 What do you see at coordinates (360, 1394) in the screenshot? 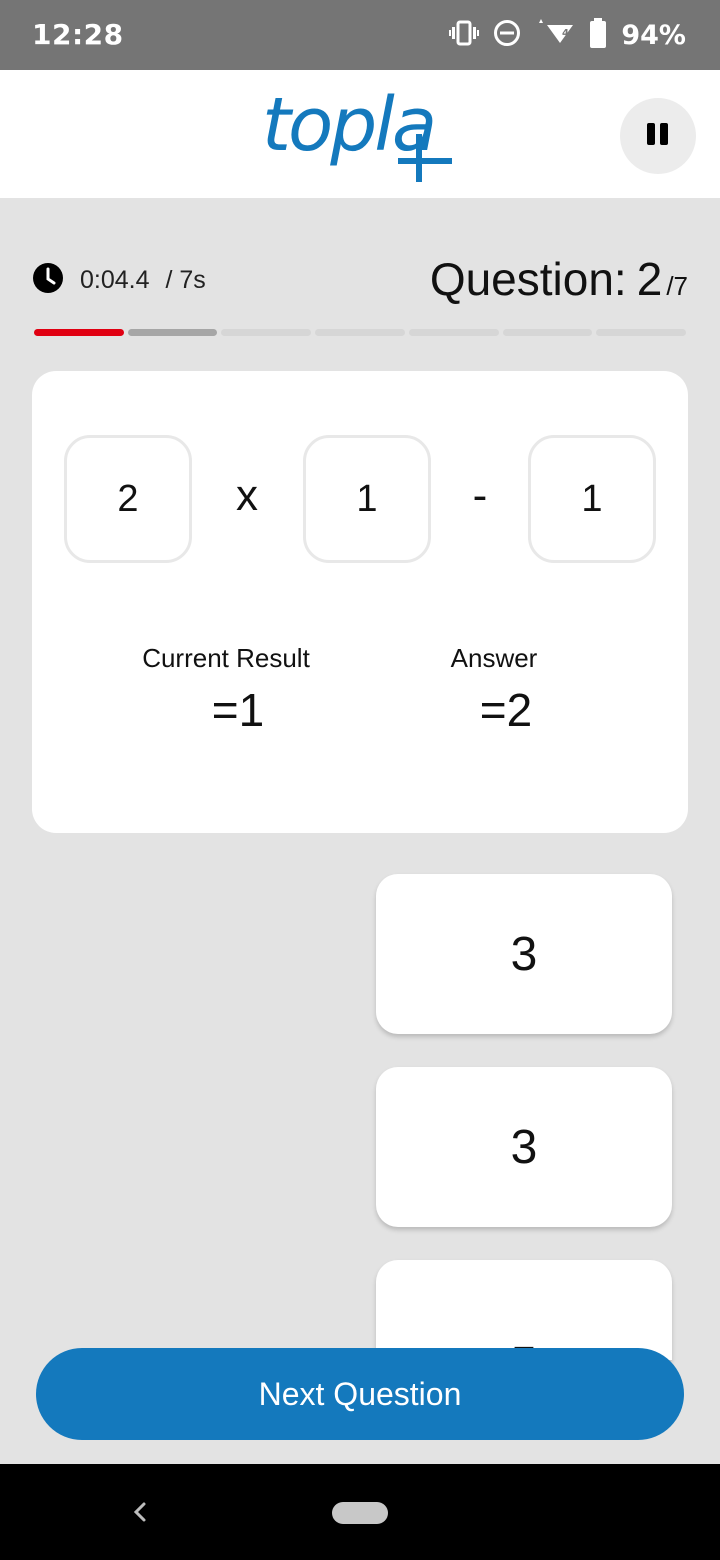
I see `next-question-button: Next Question` at bounding box center [360, 1394].